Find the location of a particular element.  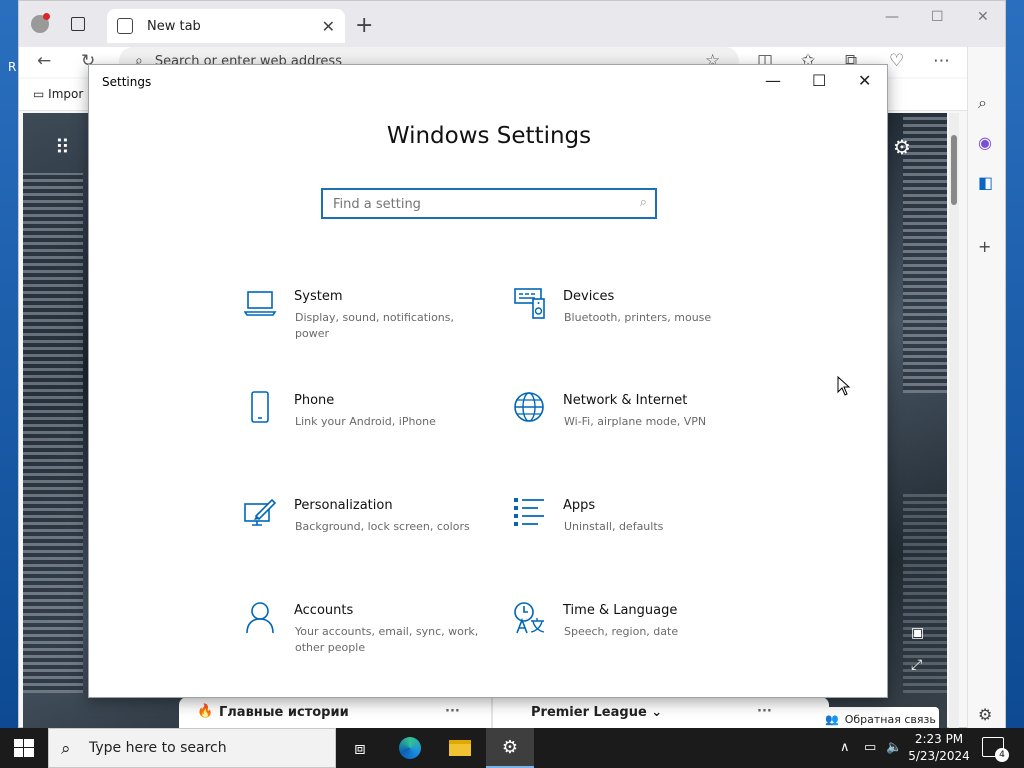

import-favorites-link: ▭ Impor is located at coordinates (58, 94).